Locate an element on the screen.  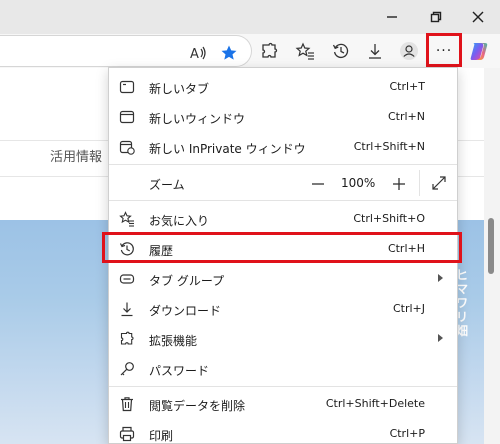
menu-item-label: パスワード is located at coordinates (179, 371).